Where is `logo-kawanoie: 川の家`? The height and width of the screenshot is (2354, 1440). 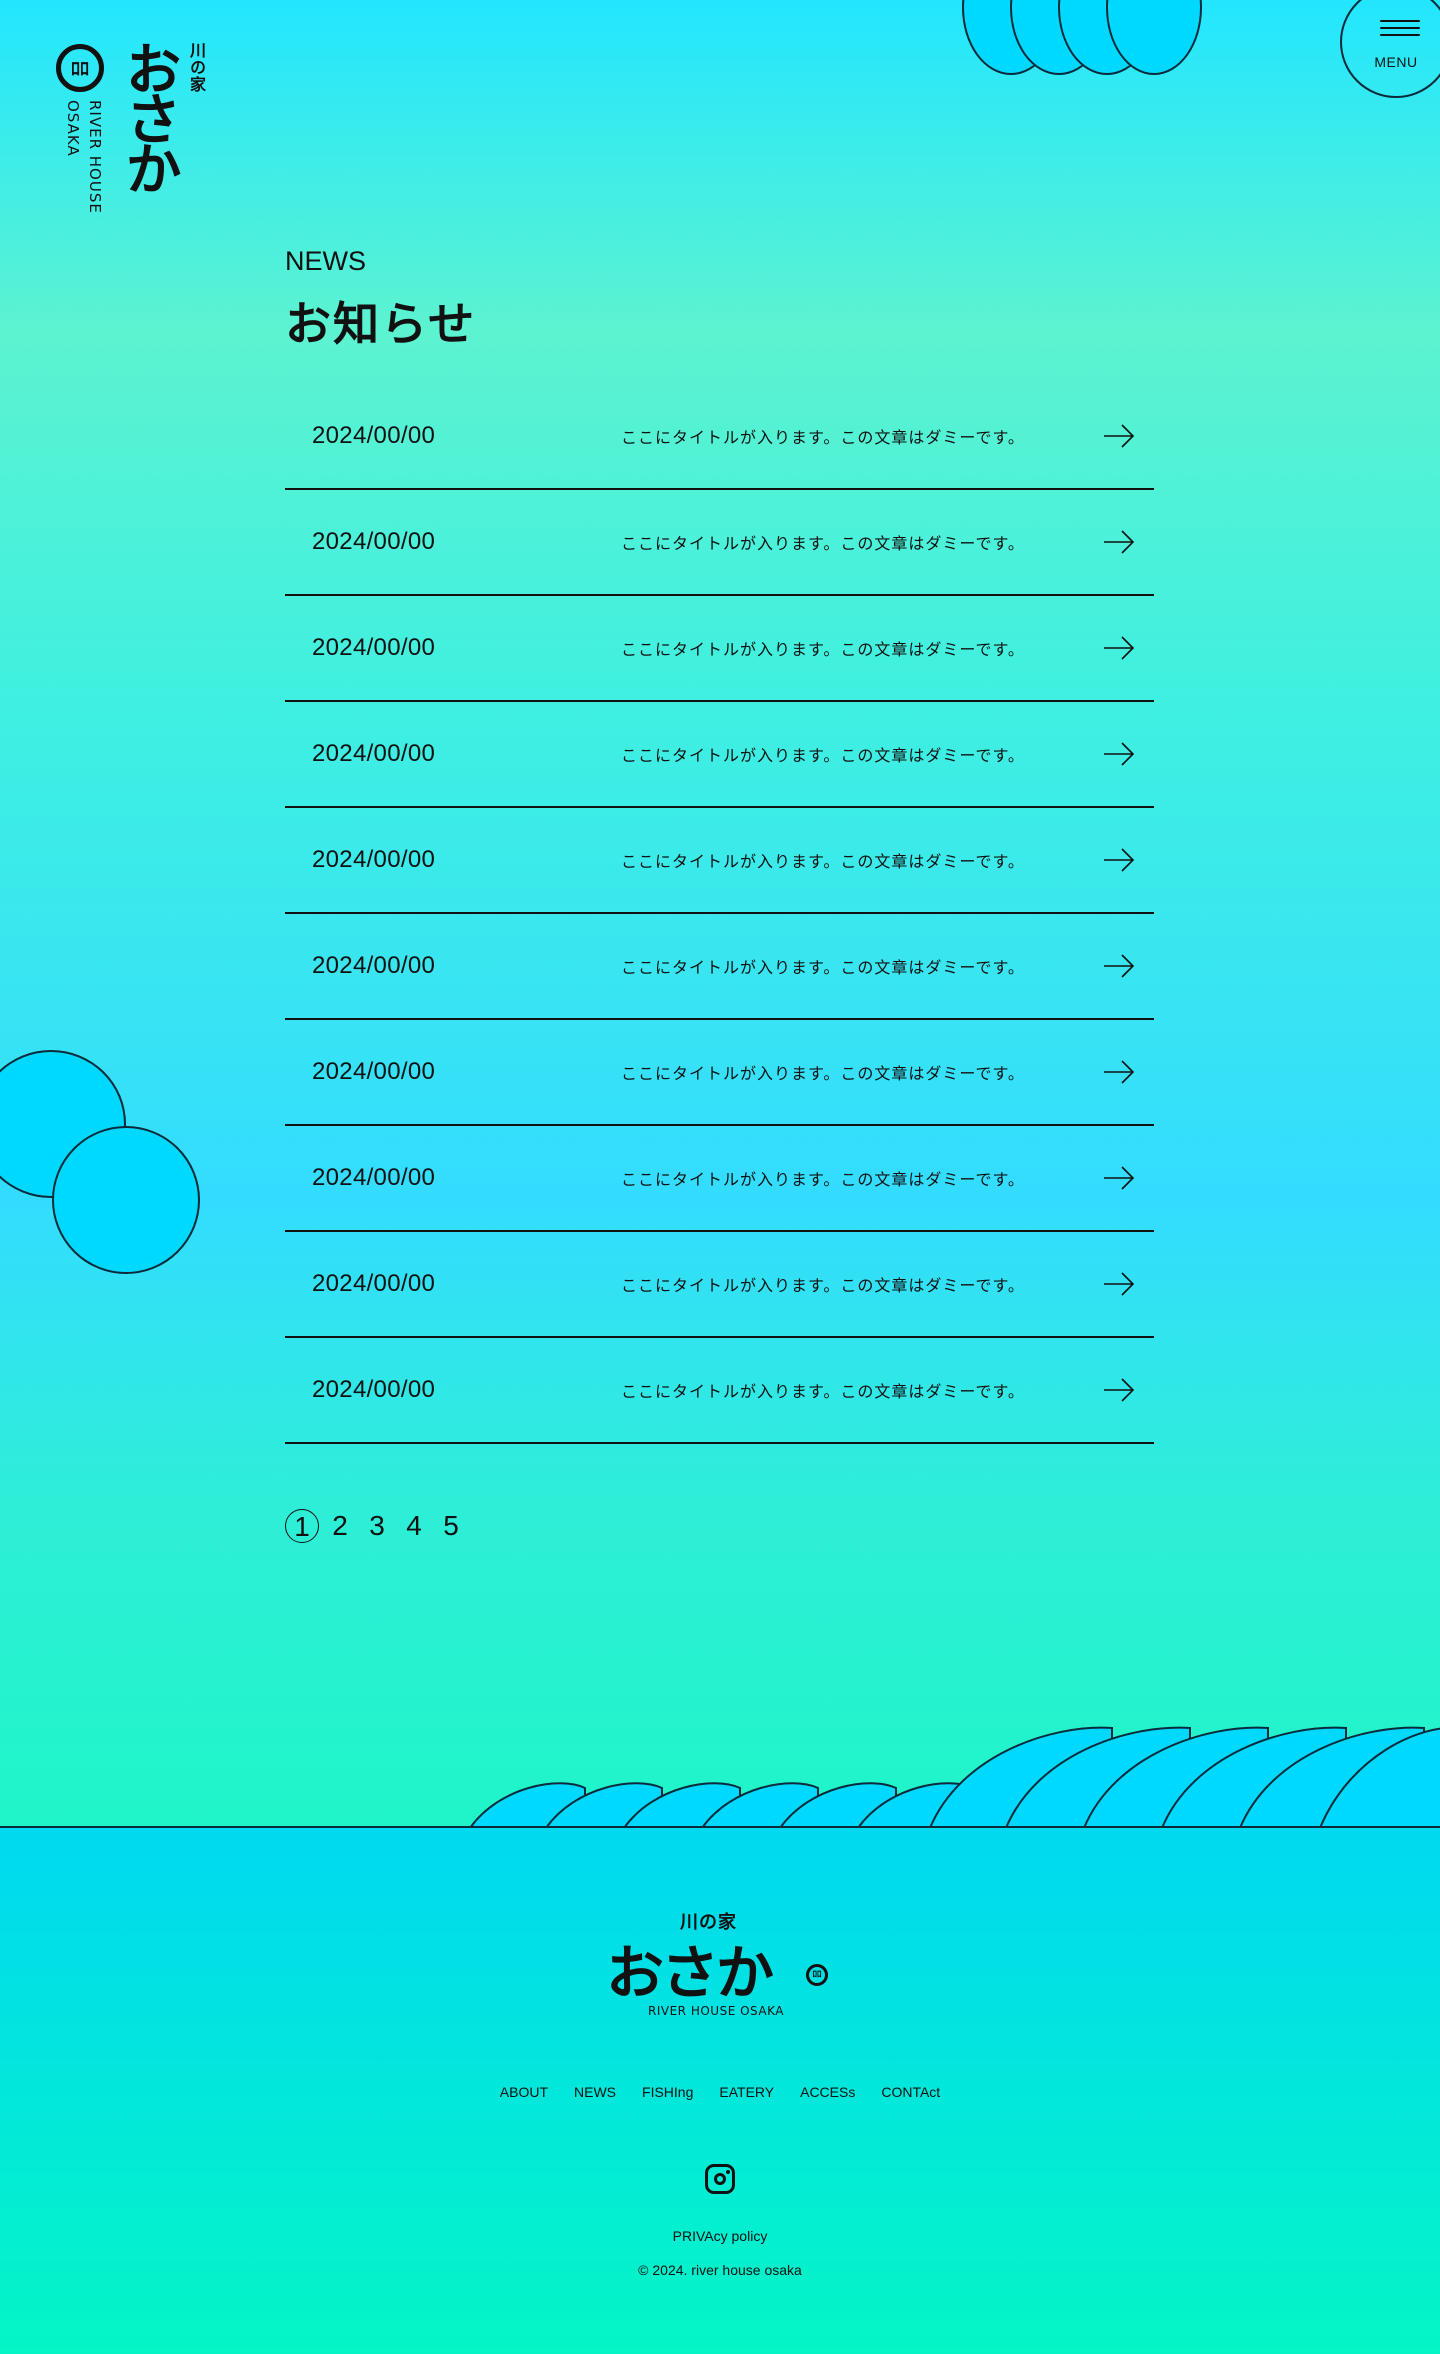
logo-kawanoie: 川の家 is located at coordinates (196, 67).